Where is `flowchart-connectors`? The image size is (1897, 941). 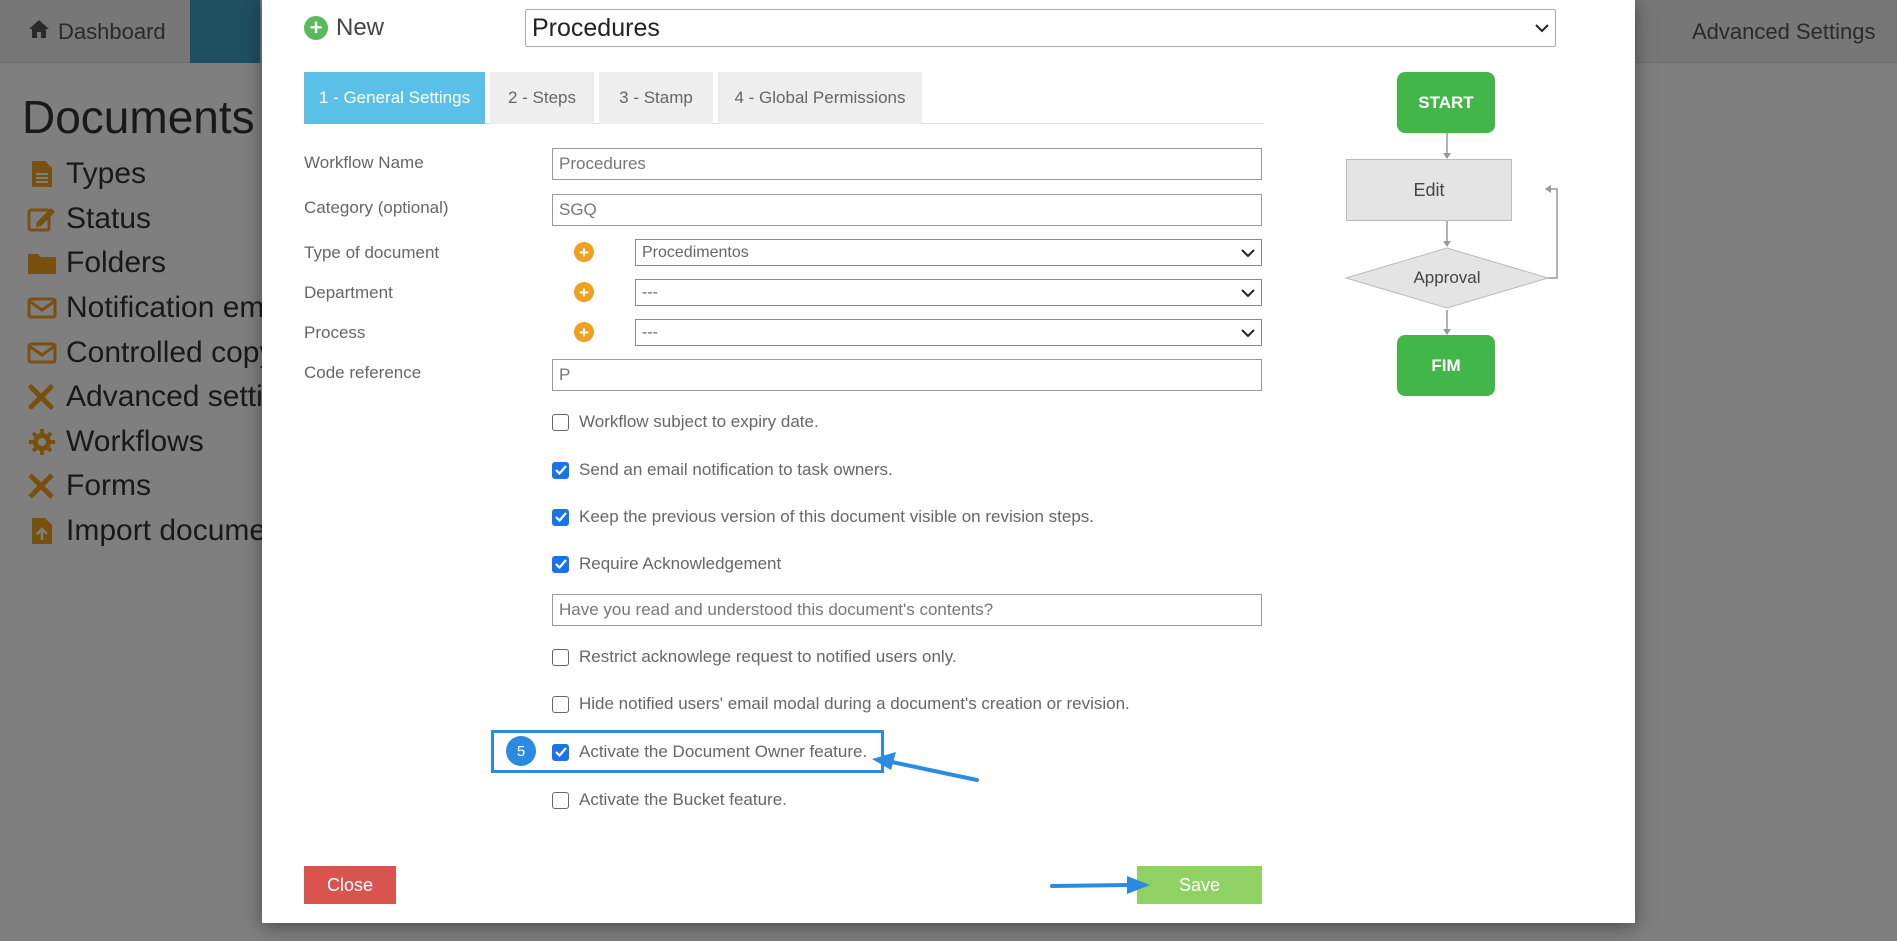 flowchart-connectors is located at coordinates (1451, 234).